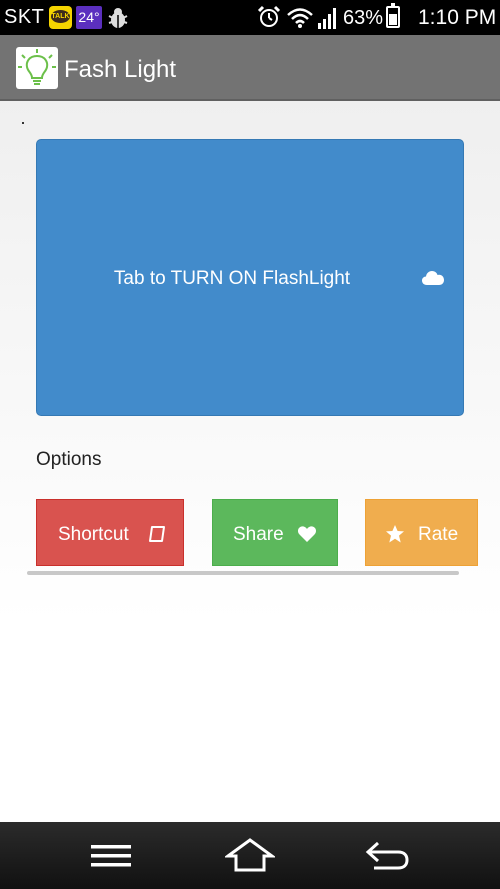 This screenshot has height=889, width=500. I want to click on temperature-badge: 24°, so click(89, 17).